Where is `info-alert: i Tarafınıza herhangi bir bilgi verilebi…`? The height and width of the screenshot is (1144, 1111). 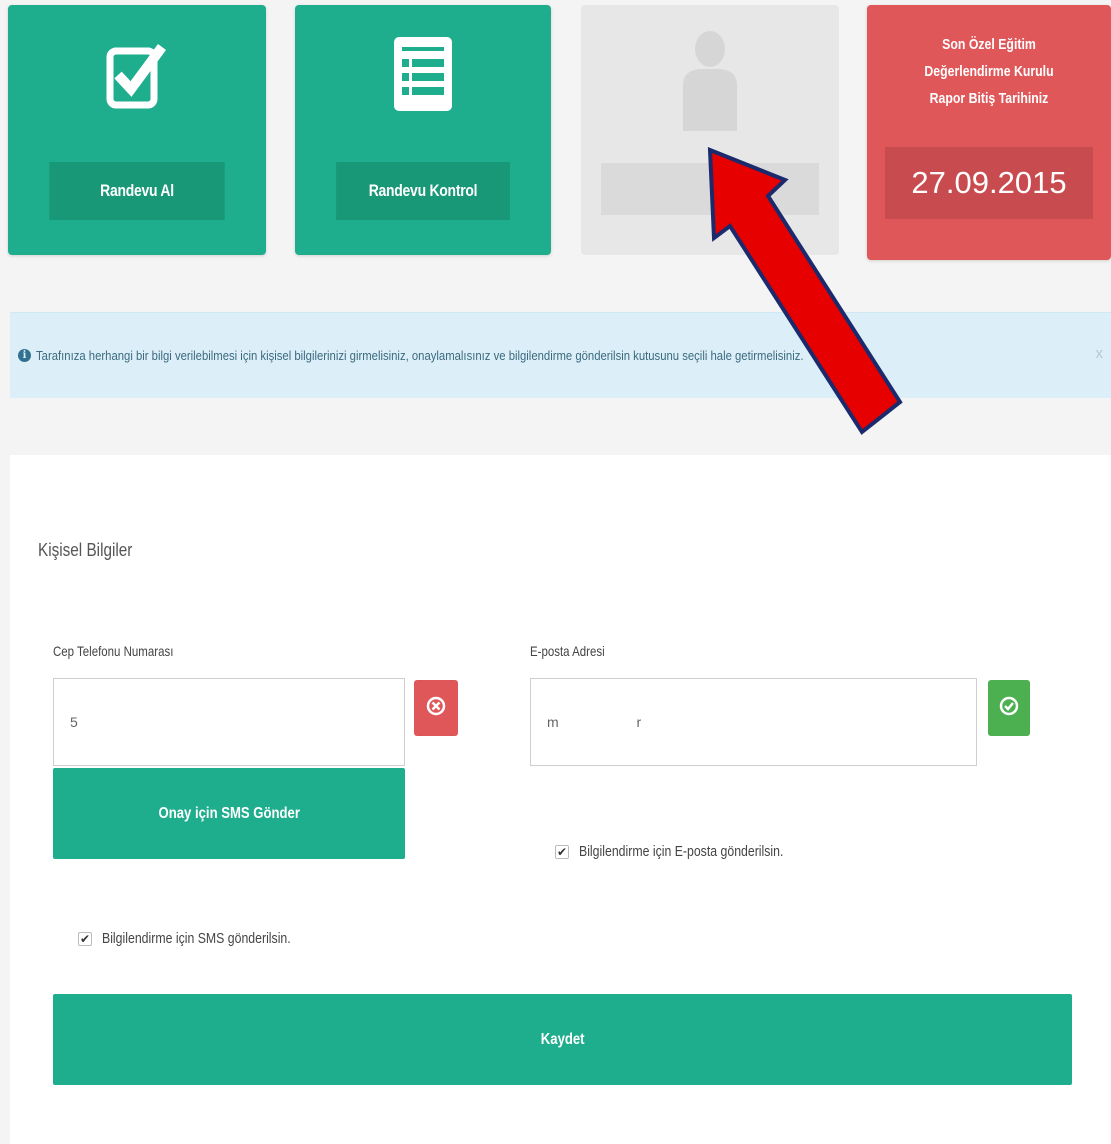
info-alert: i Tarafınıza herhangi bir bilgi verilebi… is located at coordinates (560, 355).